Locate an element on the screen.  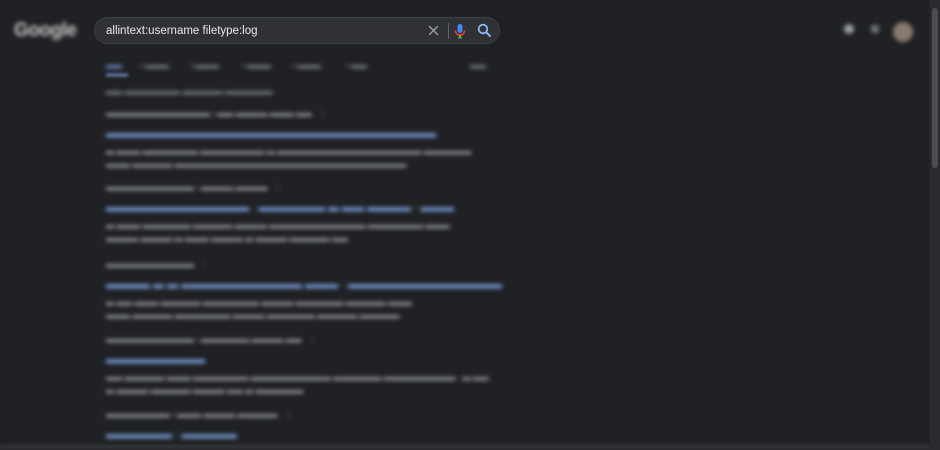
result-stats: ▬▬ ▬▬▬▬▬▬▬ ▬▬▬▬▬ ▬▬▬▬▬▬ is located at coordinates (189, 91).